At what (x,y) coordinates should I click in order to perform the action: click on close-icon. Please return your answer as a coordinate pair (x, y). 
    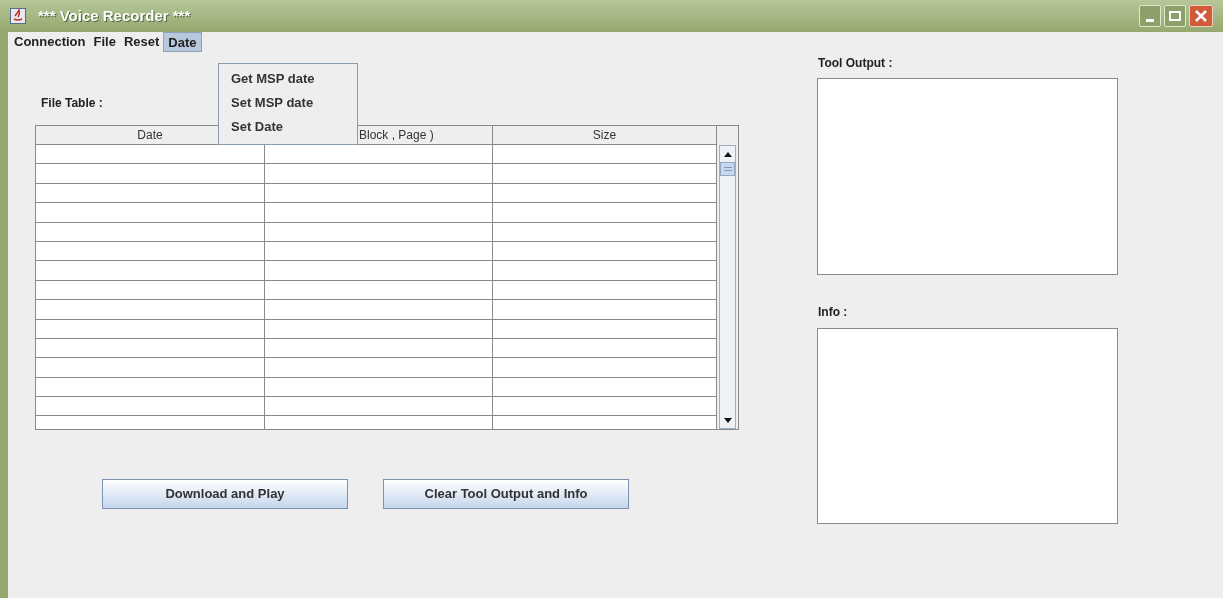
    Looking at the image, I should click on (1201, 16).